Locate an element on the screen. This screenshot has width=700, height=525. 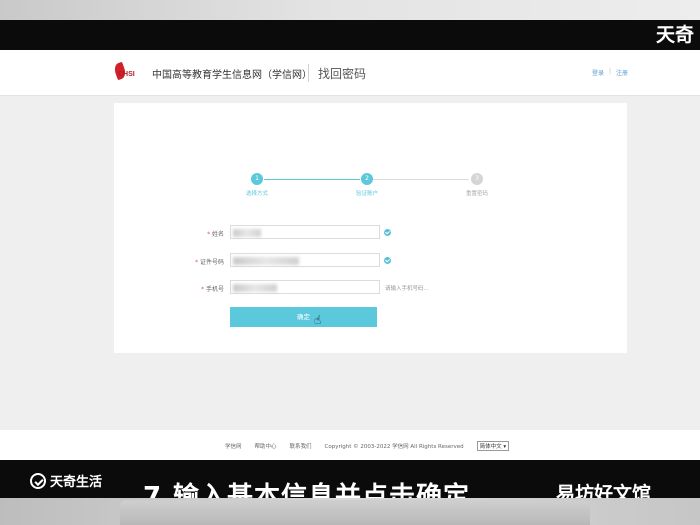
watermark: 天奇生活 is located at coordinates (66, 480).